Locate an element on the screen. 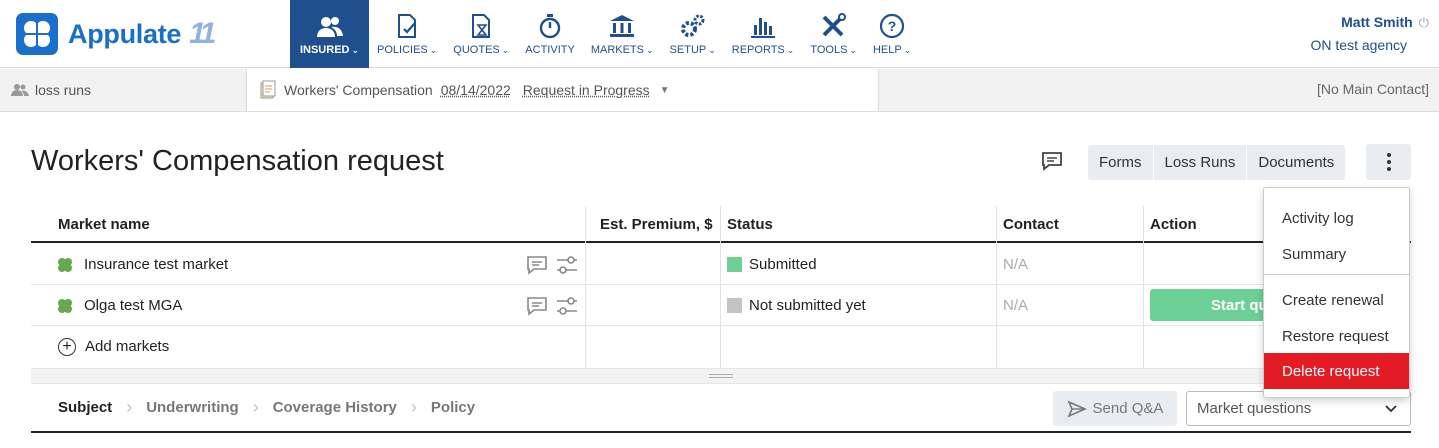 The width and height of the screenshot is (1439, 448). user-agency: ON test agency is located at coordinates (1359, 45).